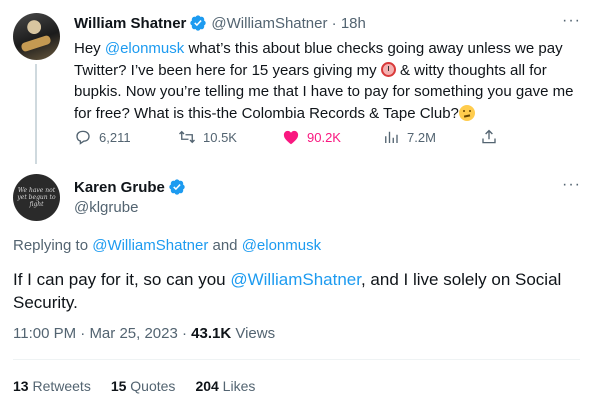  I want to click on views-label: Views, so click(253, 333).